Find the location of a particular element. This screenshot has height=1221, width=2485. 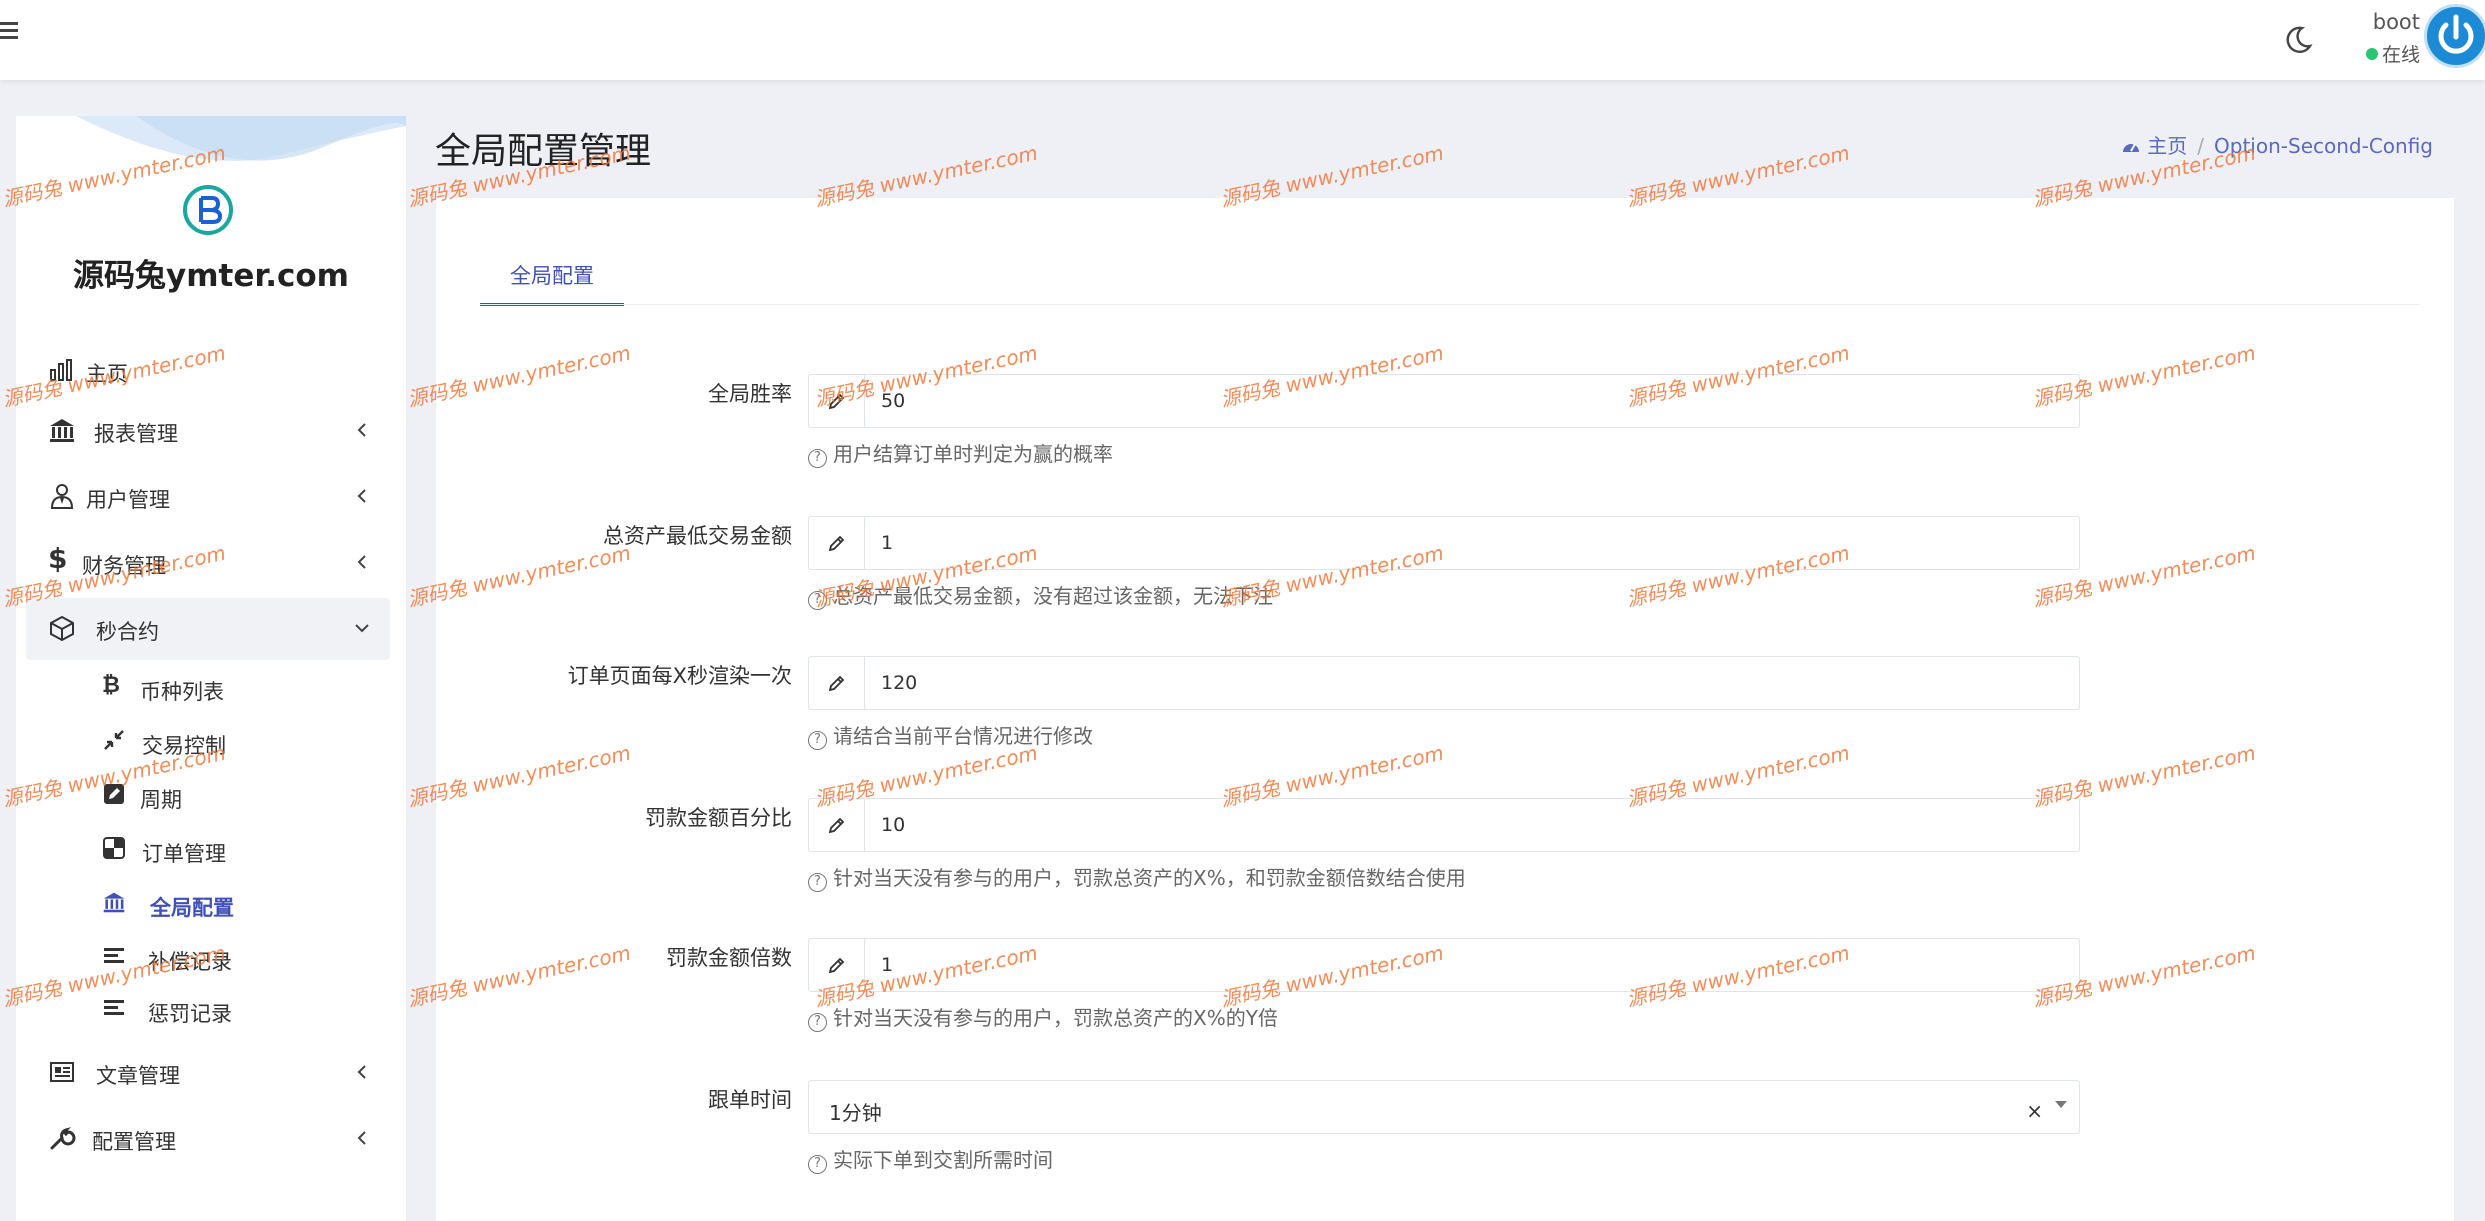

input-value: 10 is located at coordinates (893, 825).